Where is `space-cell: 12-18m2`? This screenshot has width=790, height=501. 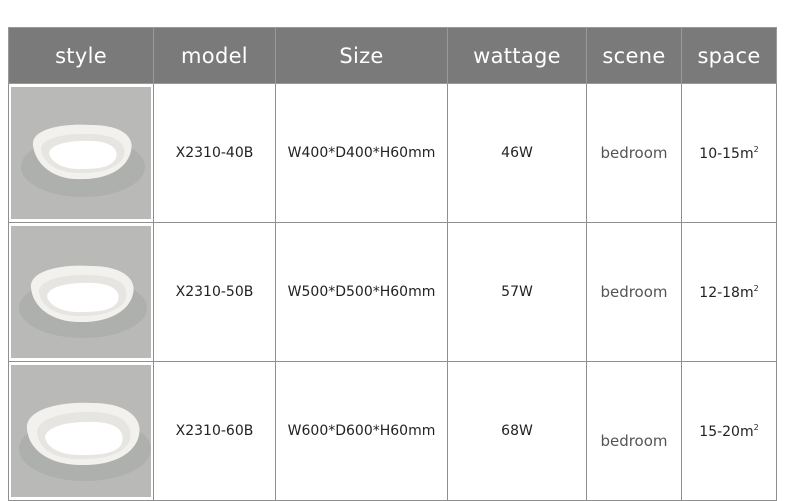 space-cell: 12-18m2 is located at coordinates (729, 292).